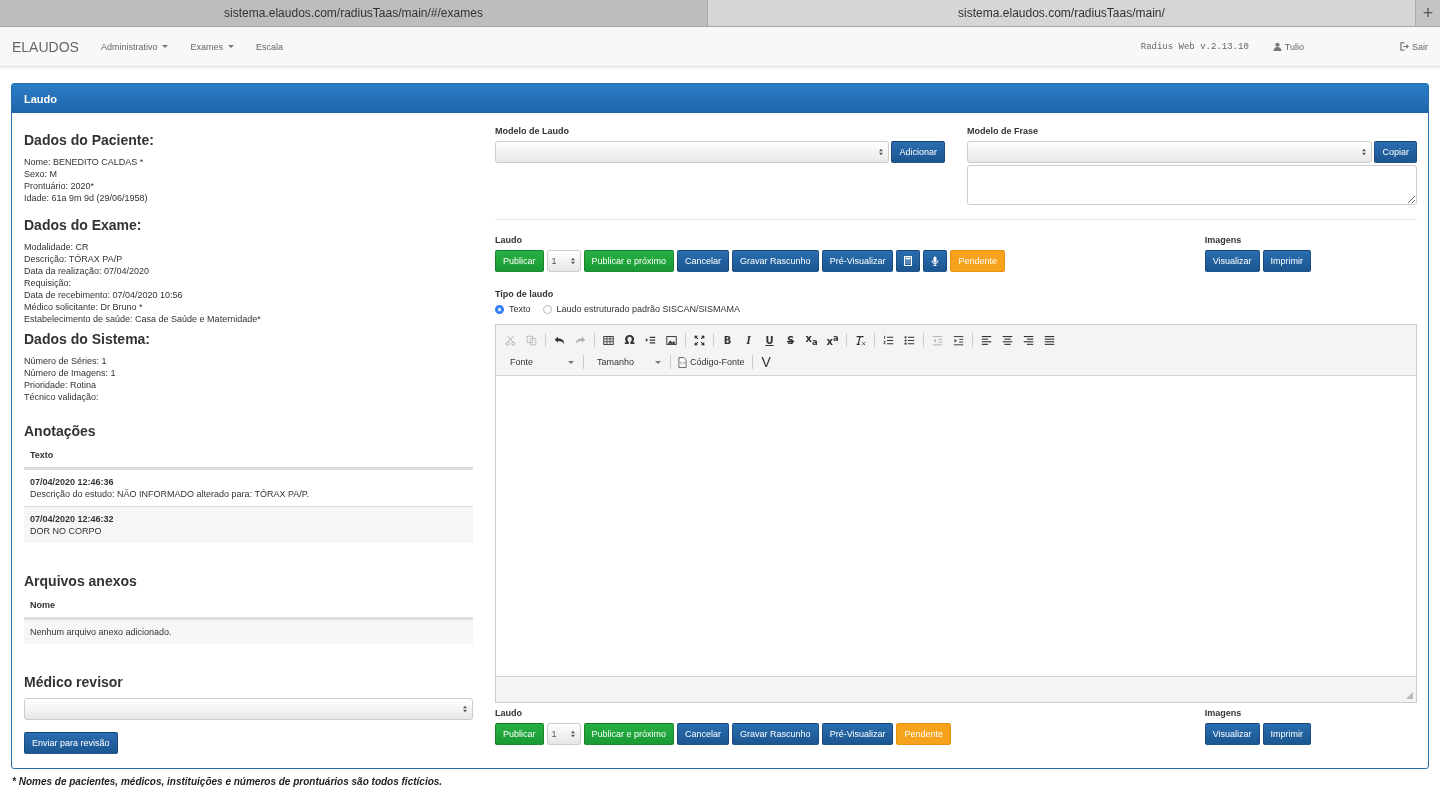  Describe the element at coordinates (1062, 13) in the screenshot. I see `browser-tab: sistema.elaudos.com/radiusTaas/main/` at that location.